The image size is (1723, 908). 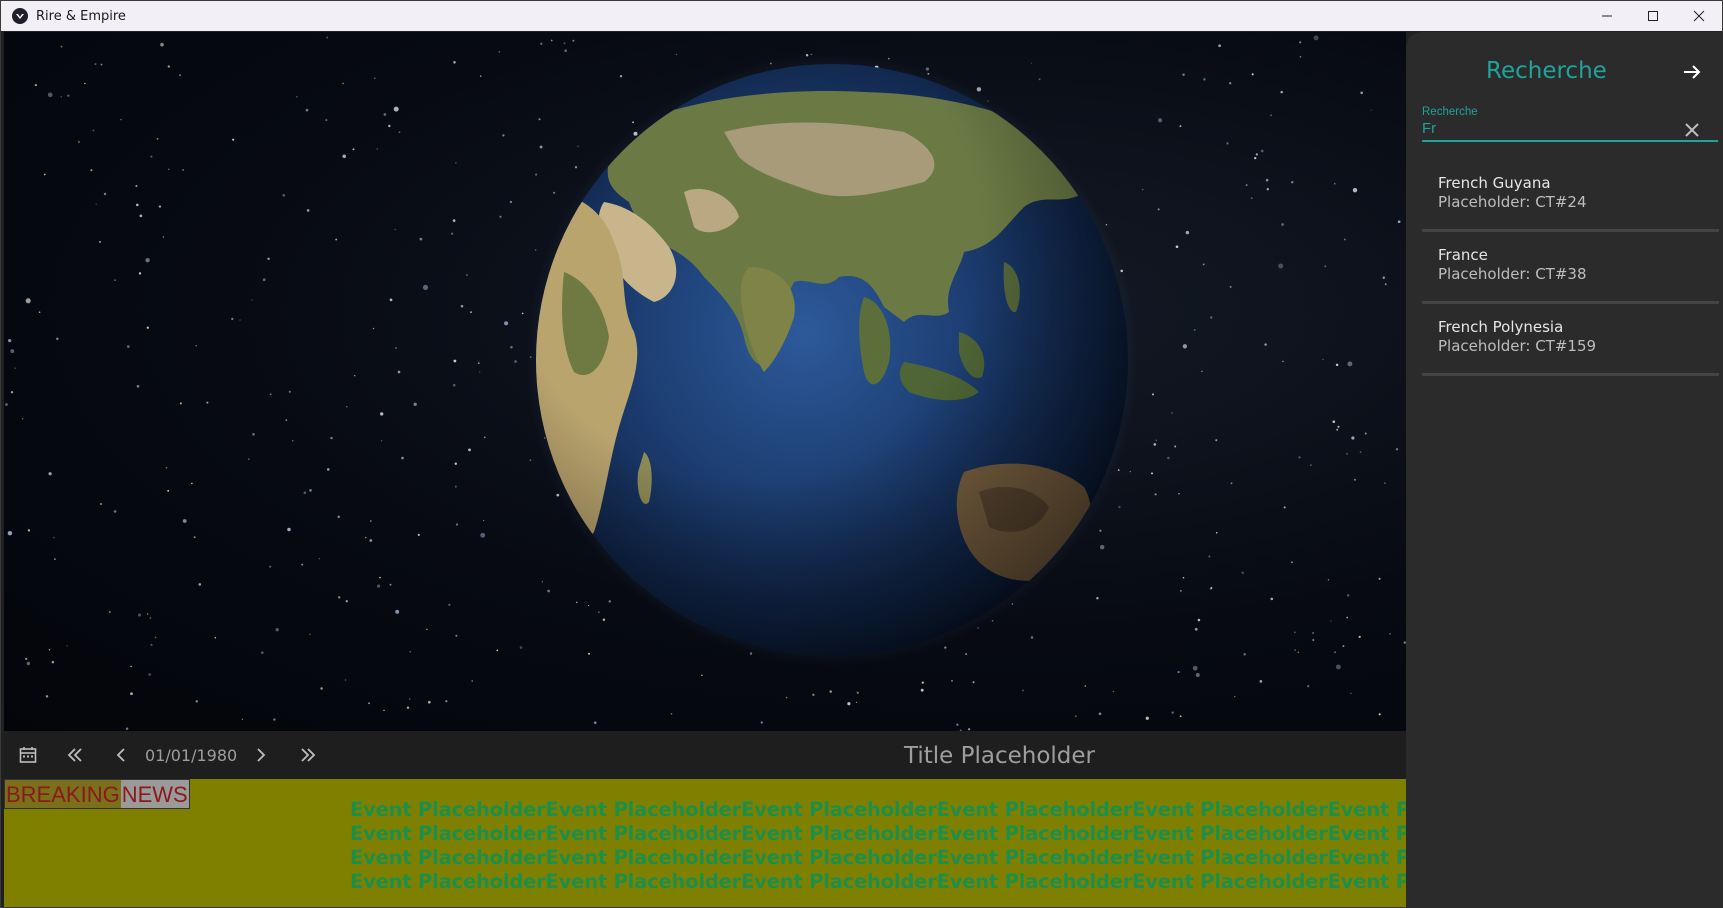 I want to click on window-title: Rire & Empire, so click(x=81, y=16).